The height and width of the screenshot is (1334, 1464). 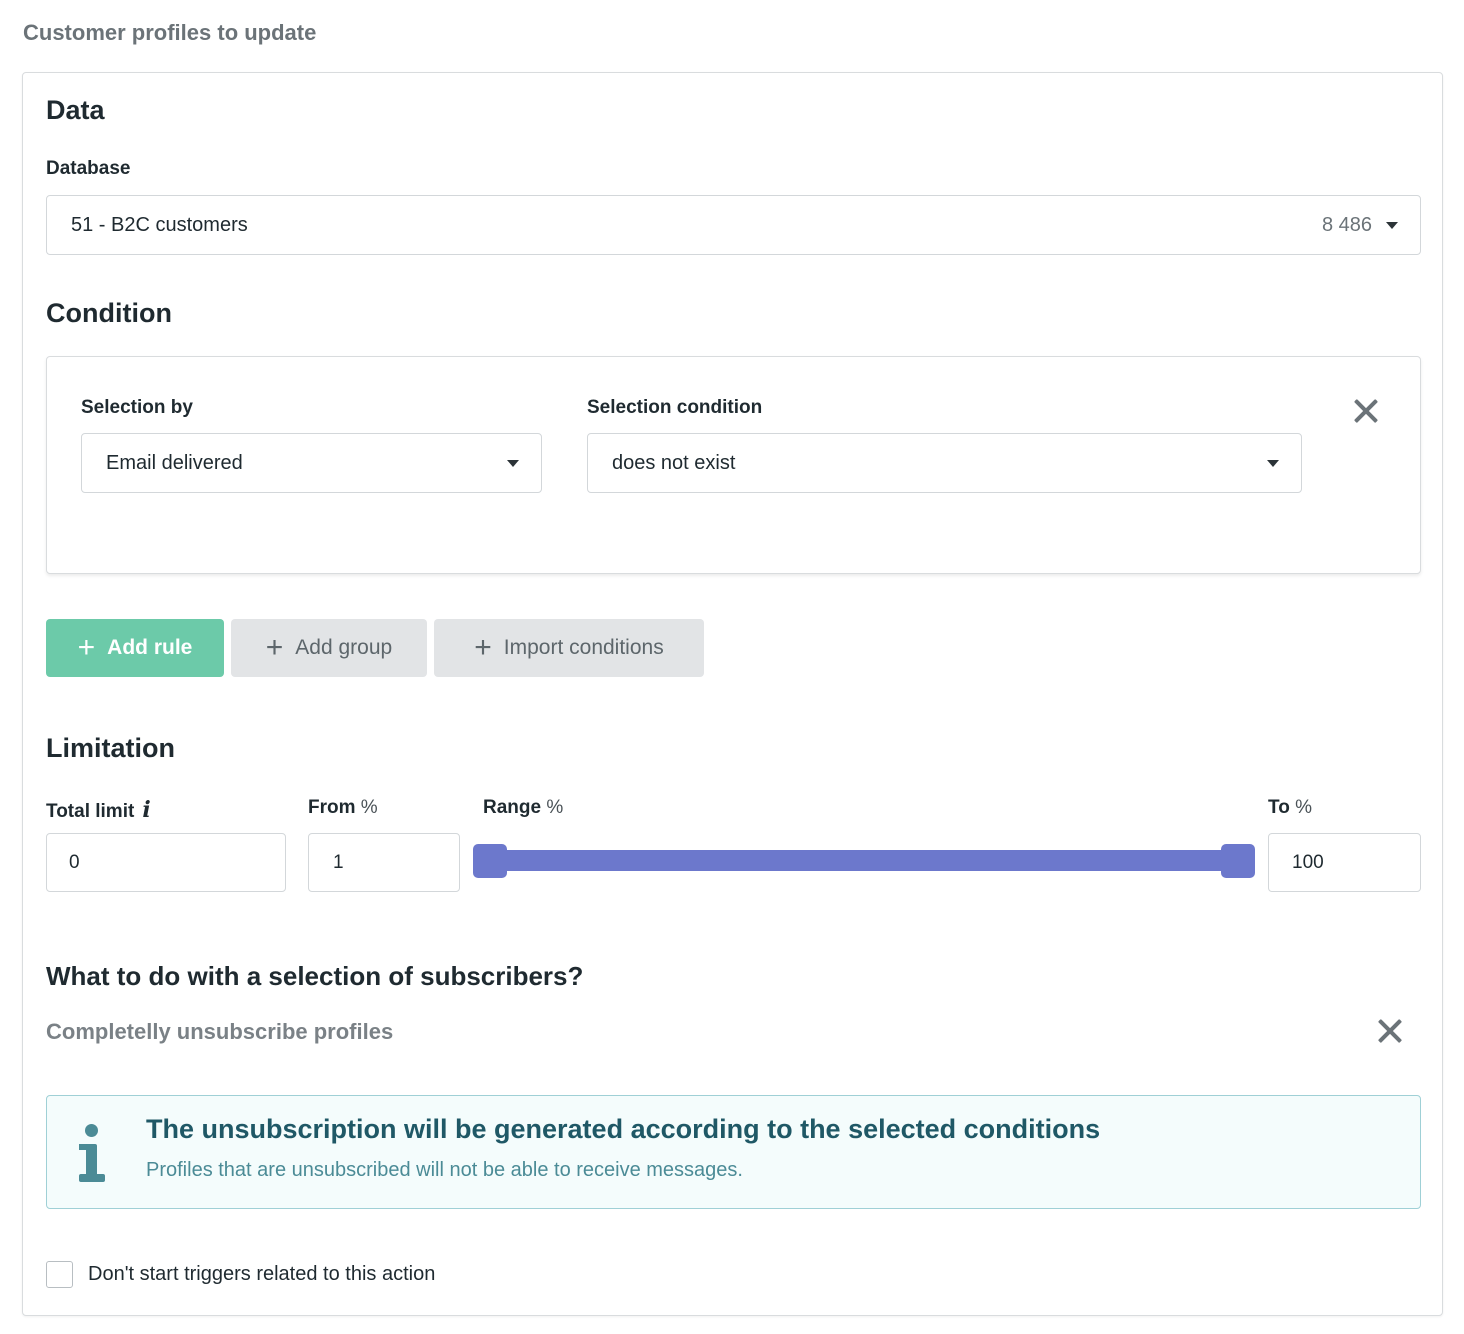 I want to click on database-count: 8 486, so click(x=1346, y=224).